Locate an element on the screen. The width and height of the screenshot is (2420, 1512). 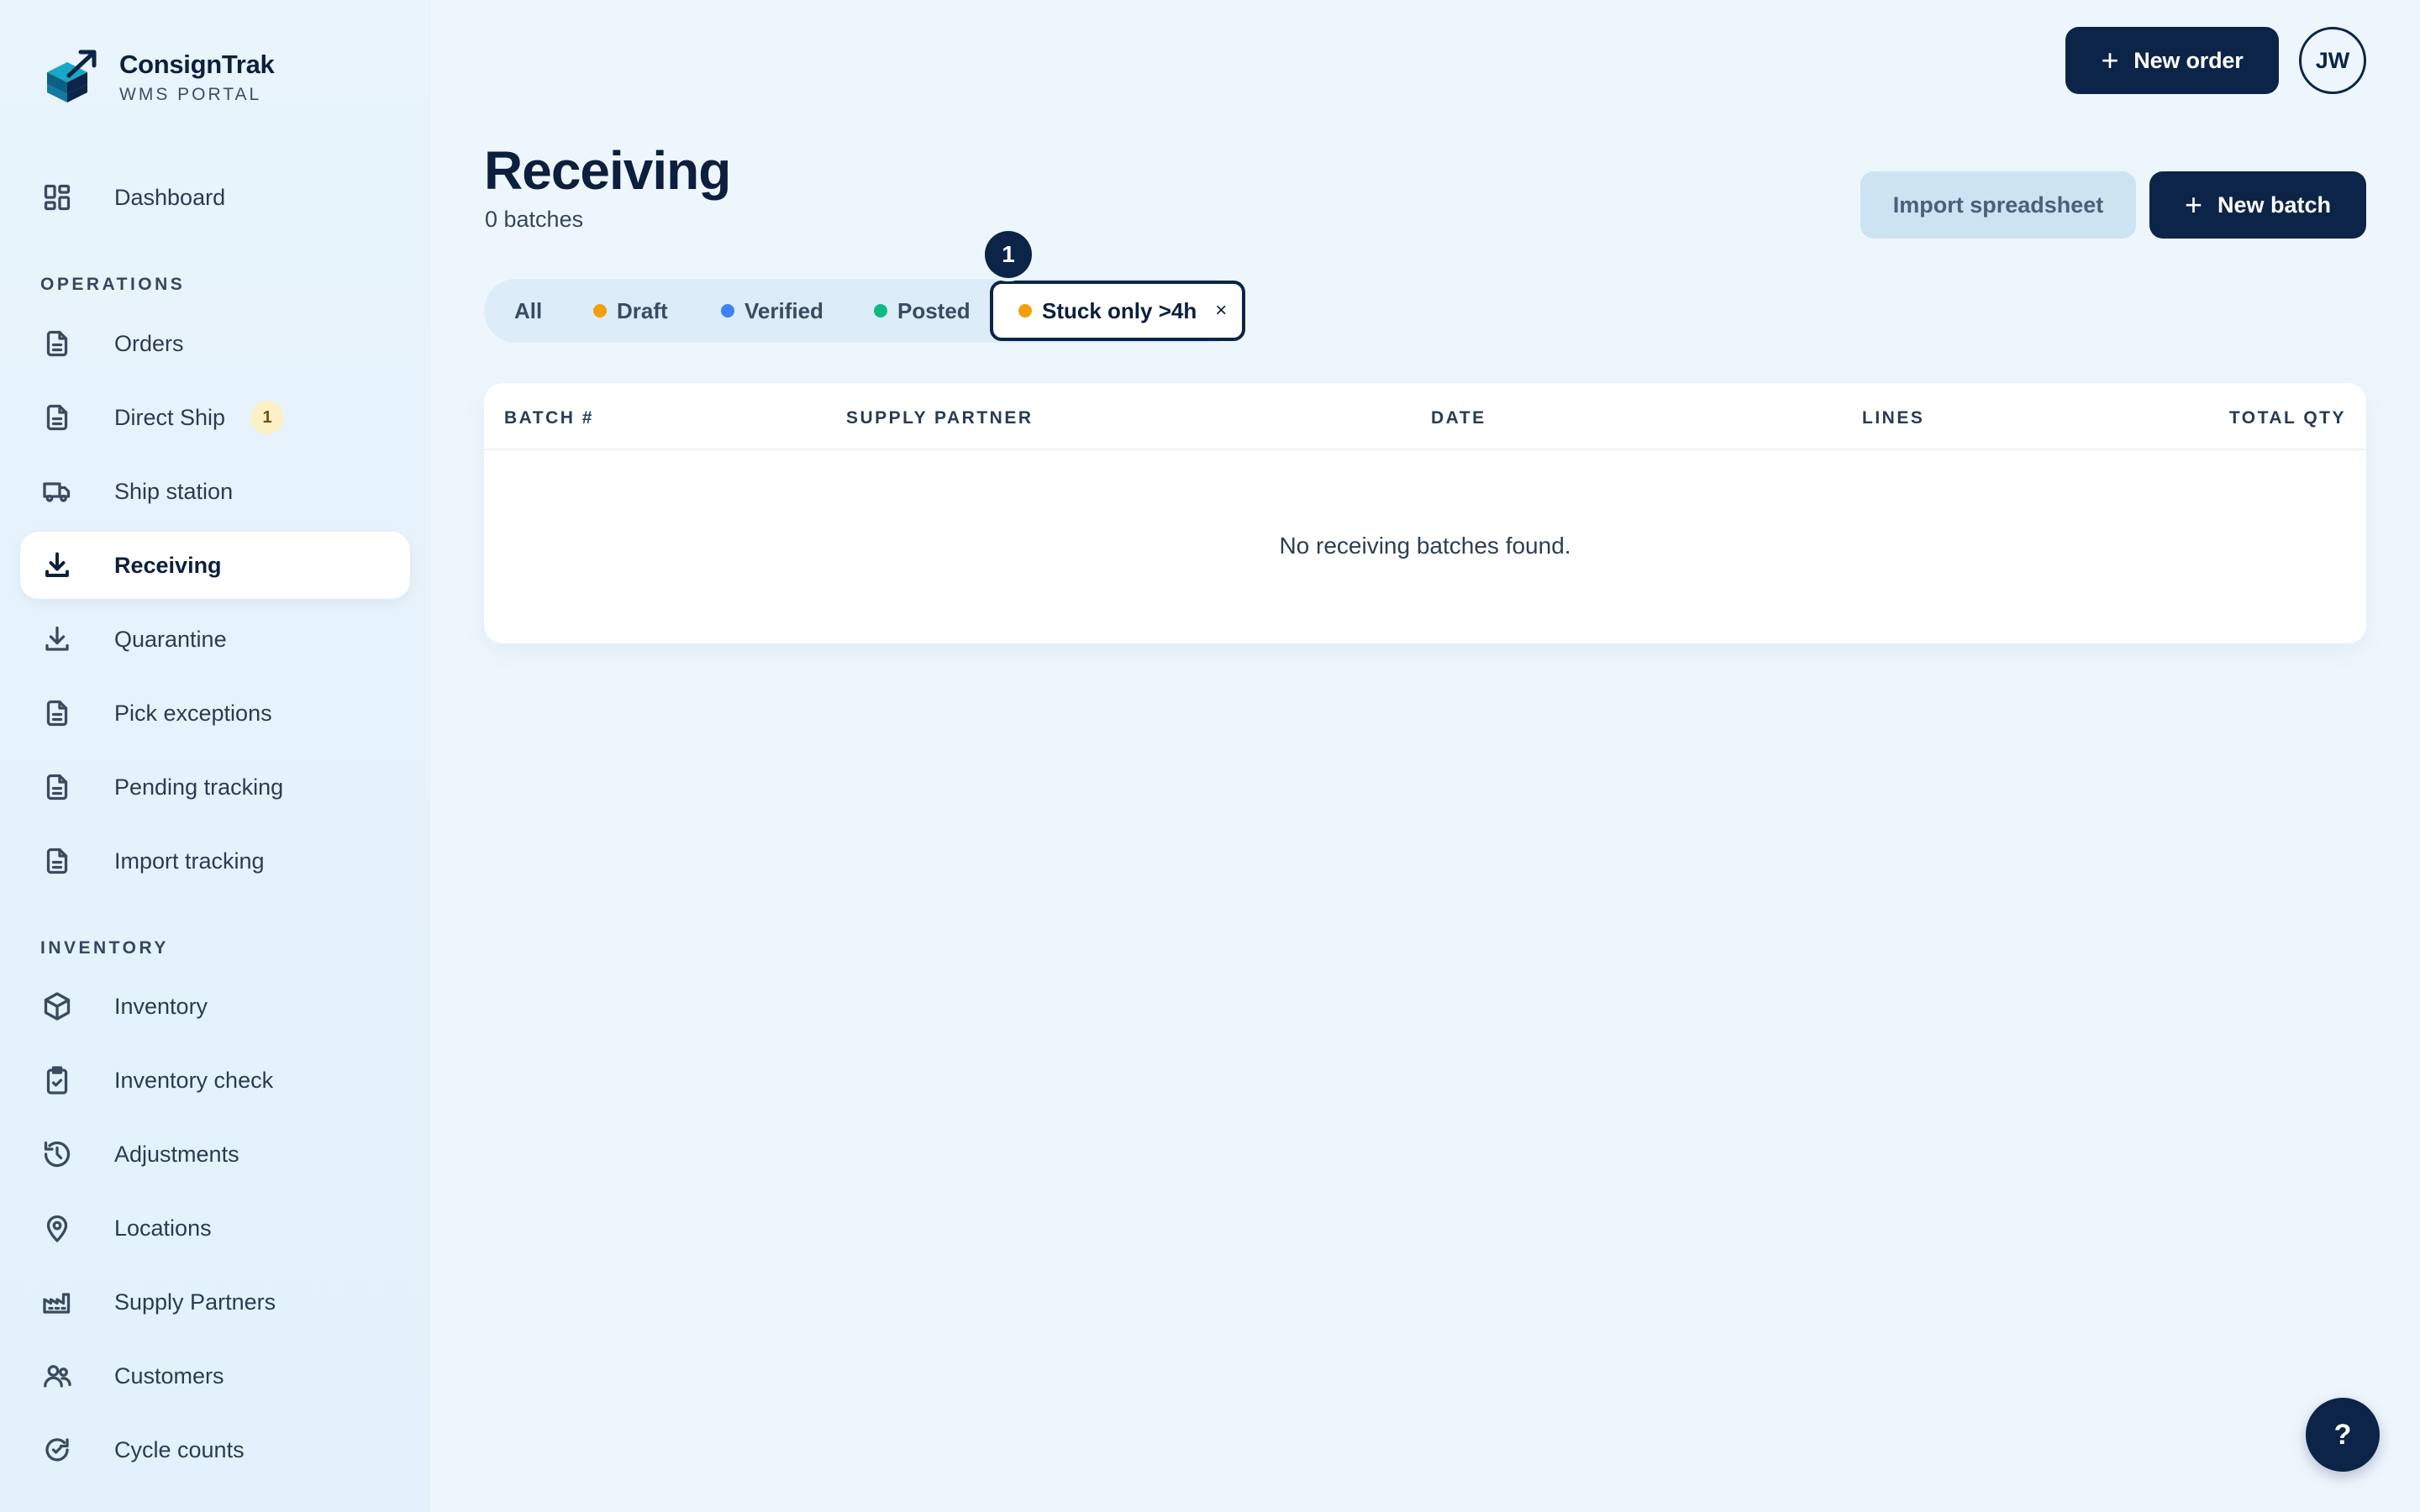
column-header-supply-partner: SUPPLY PARTNER is located at coordinates (940, 418).